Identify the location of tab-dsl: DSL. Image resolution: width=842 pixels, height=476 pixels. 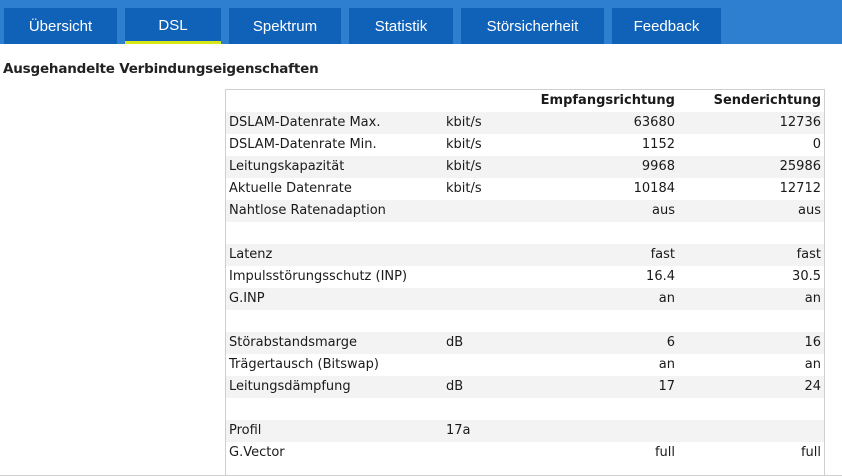
(173, 26).